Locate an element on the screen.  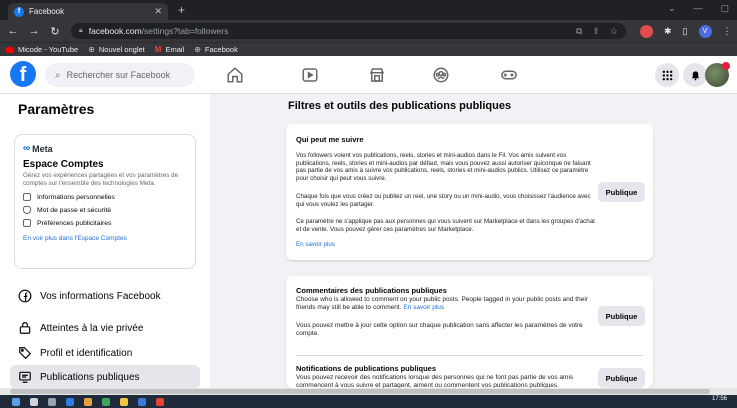
store-icon is located at coordinates (106, 401).